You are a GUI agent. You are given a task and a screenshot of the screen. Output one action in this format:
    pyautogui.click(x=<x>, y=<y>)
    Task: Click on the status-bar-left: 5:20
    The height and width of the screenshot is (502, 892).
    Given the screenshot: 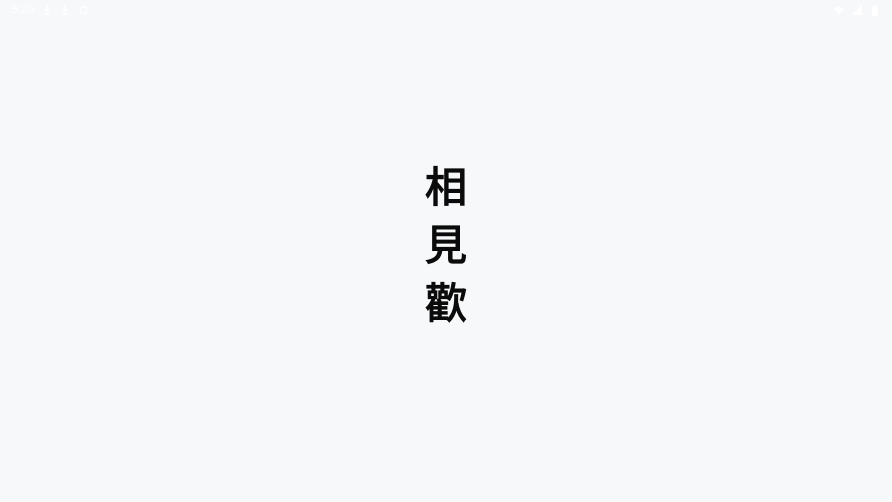 What is the action you would take?
    pyautogui.click(x=50, y=10)
    